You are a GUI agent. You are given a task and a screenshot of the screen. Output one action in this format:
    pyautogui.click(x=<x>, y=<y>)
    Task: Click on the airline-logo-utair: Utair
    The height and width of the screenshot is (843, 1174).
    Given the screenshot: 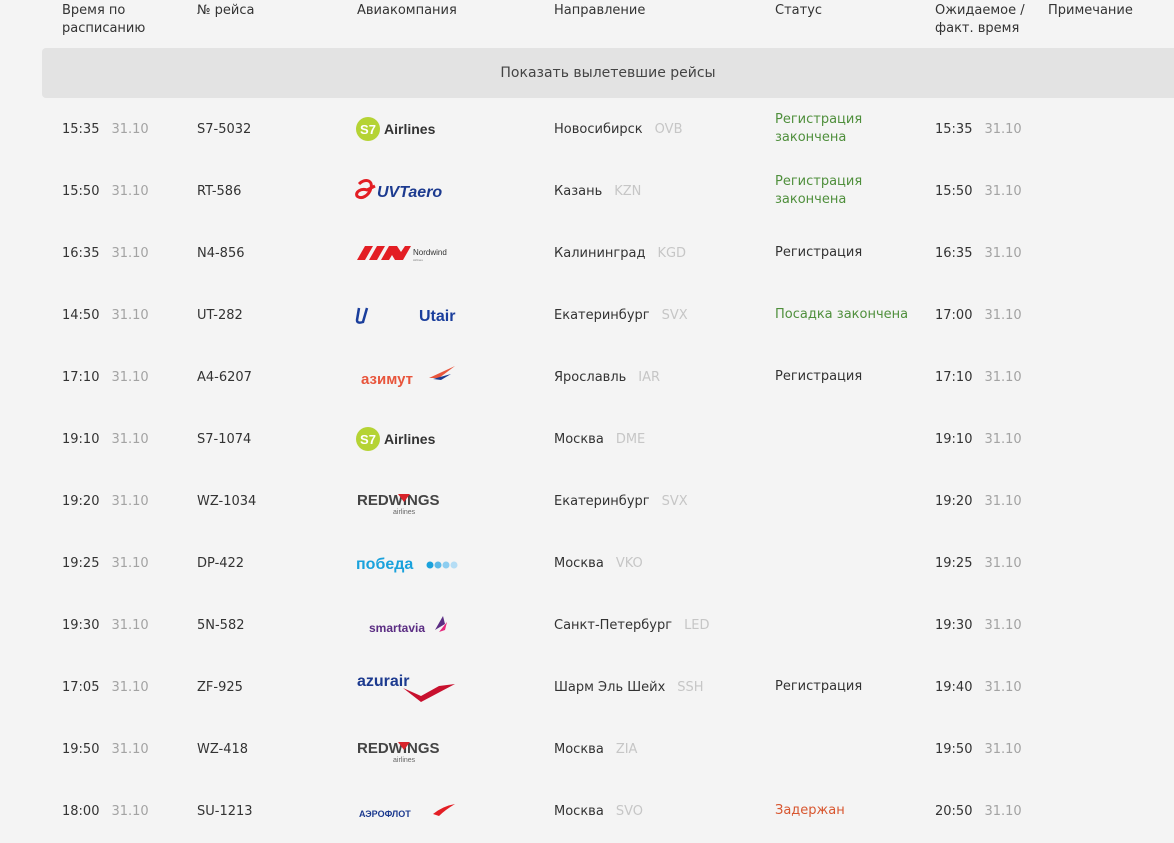 What is the action you would take?
    pyautogui.click(x=410, y=315)
    